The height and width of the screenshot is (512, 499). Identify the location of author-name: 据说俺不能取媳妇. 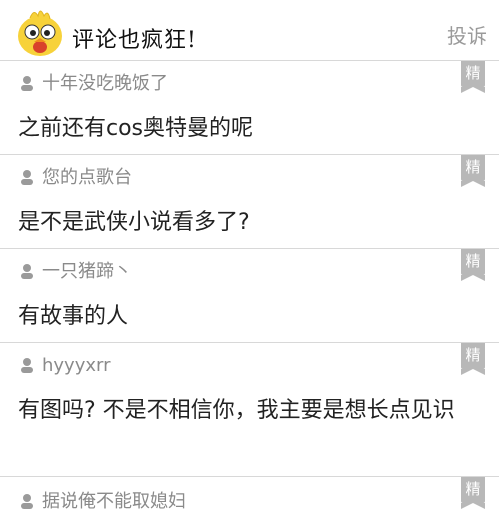
(114, 501).